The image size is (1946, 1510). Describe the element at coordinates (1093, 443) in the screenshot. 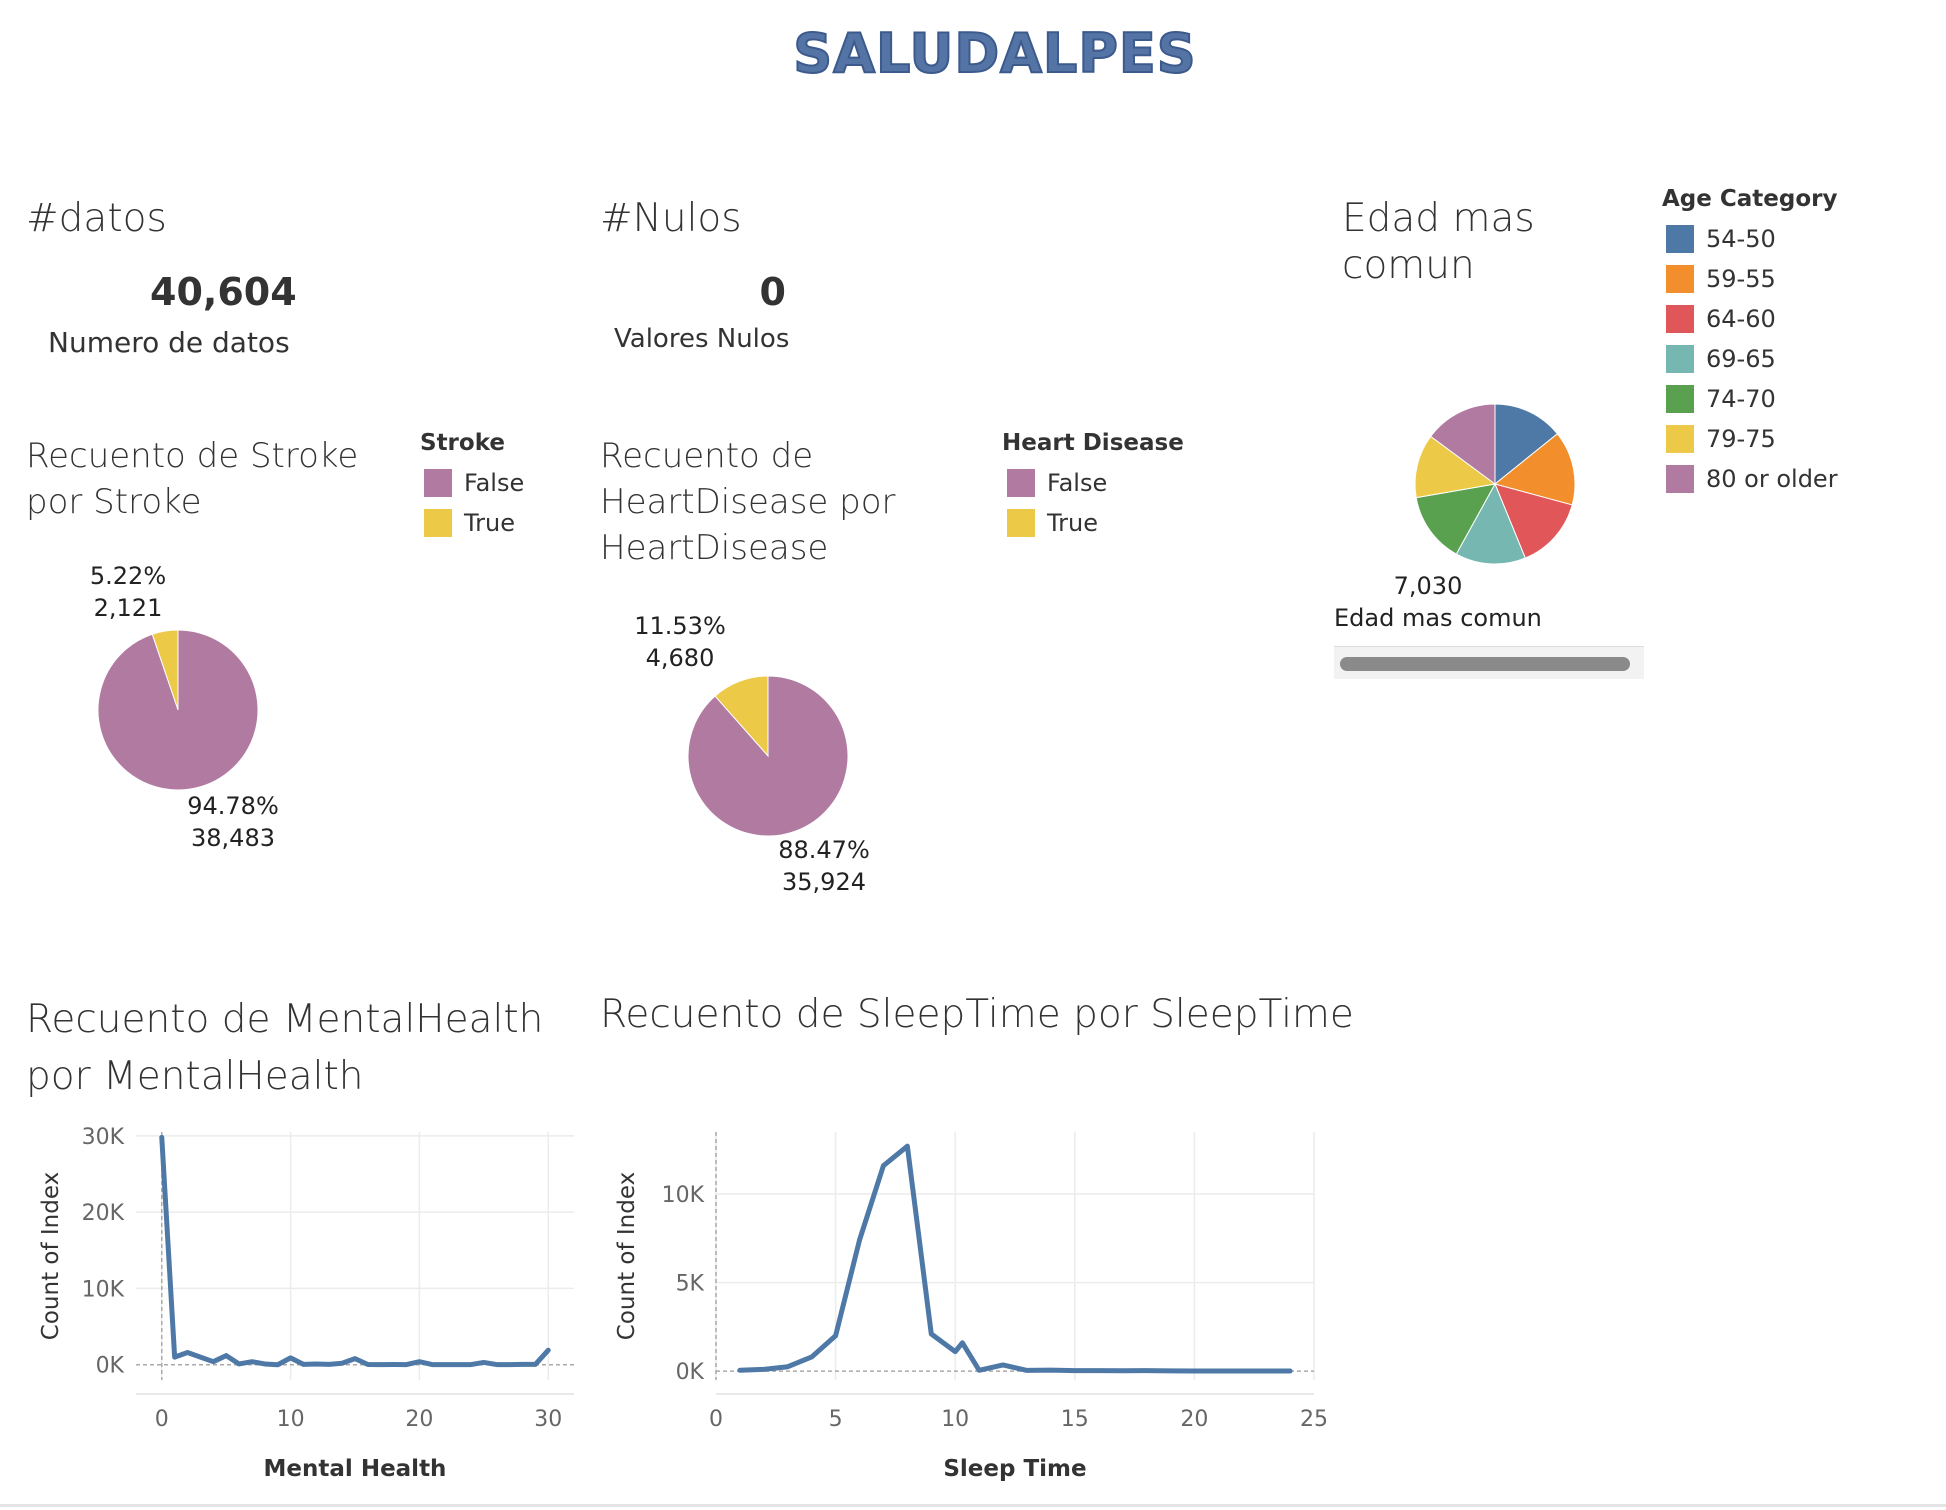

I see `heart-legend-title: Heart Disease` at that location.